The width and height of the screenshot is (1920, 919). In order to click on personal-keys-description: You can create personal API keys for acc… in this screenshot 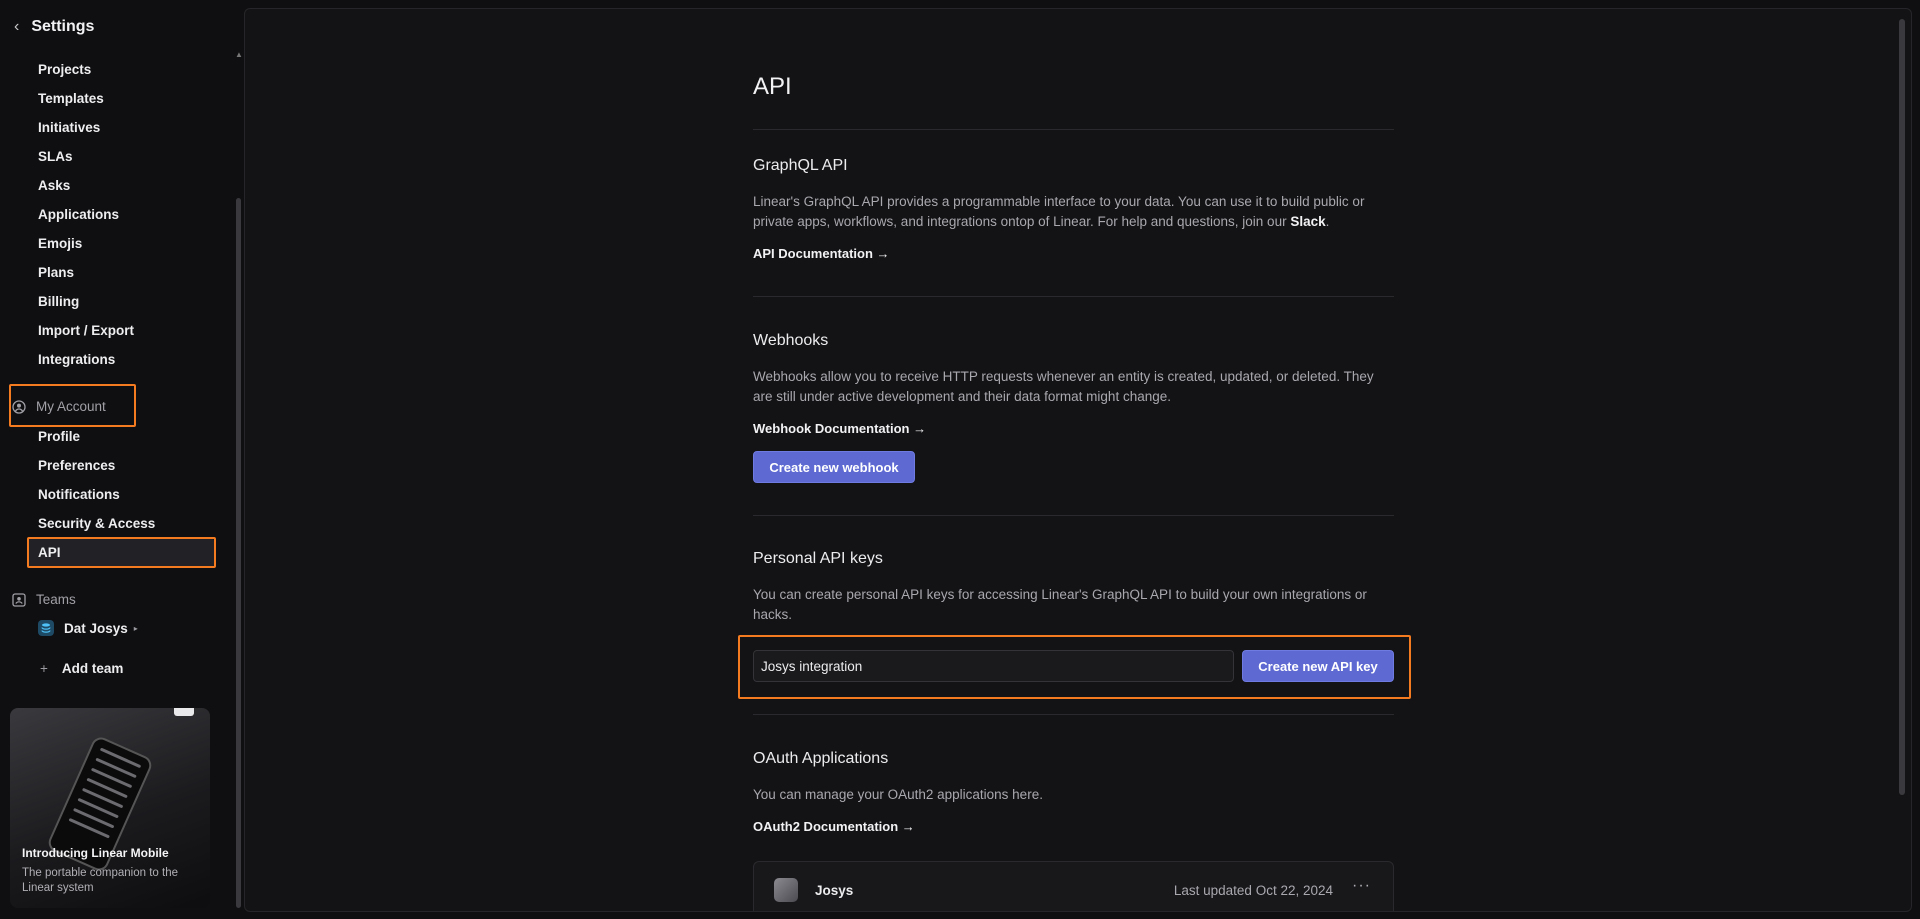, I will do `click(1060, 604)`.